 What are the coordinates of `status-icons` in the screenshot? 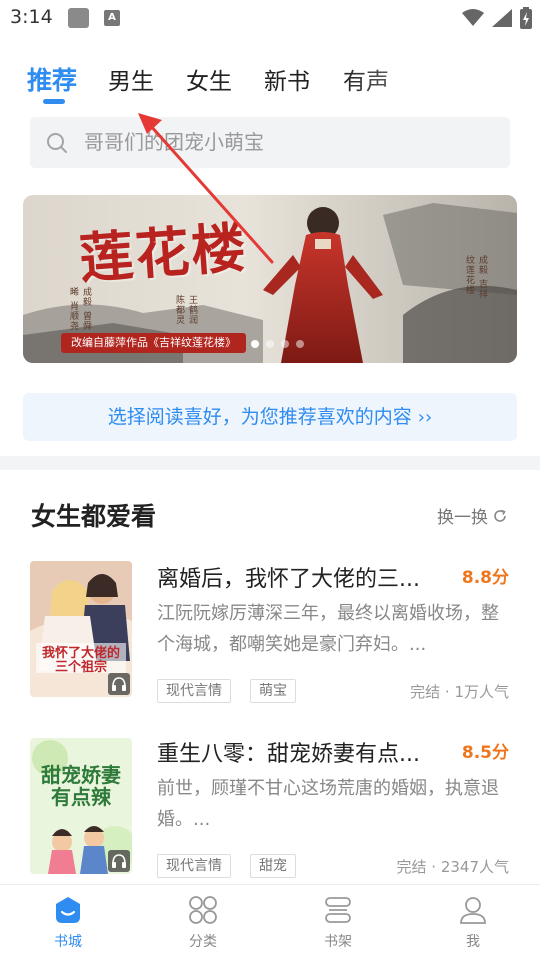 It's located at (497, 18).